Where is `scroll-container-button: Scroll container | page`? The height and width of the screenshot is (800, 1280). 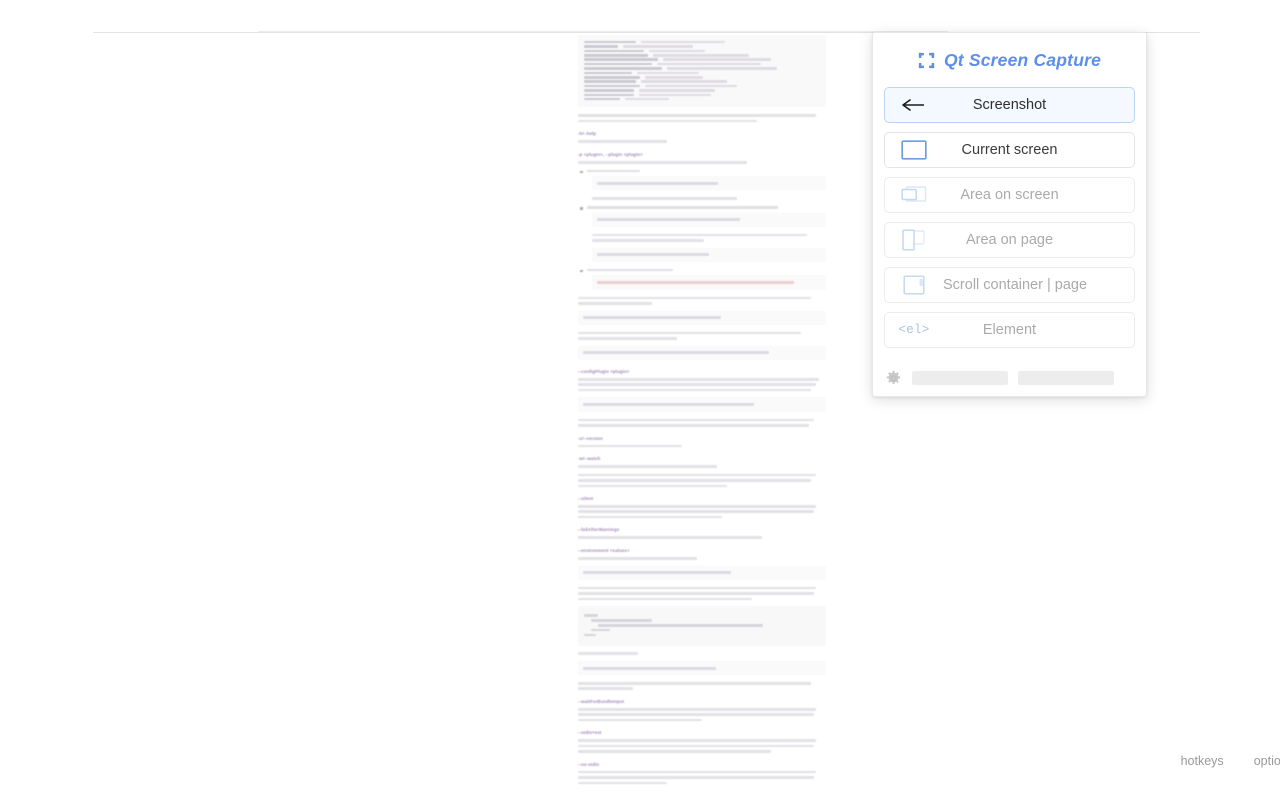 scroll-container-button: Scroll container | page is located at coordinates (1009, 285).